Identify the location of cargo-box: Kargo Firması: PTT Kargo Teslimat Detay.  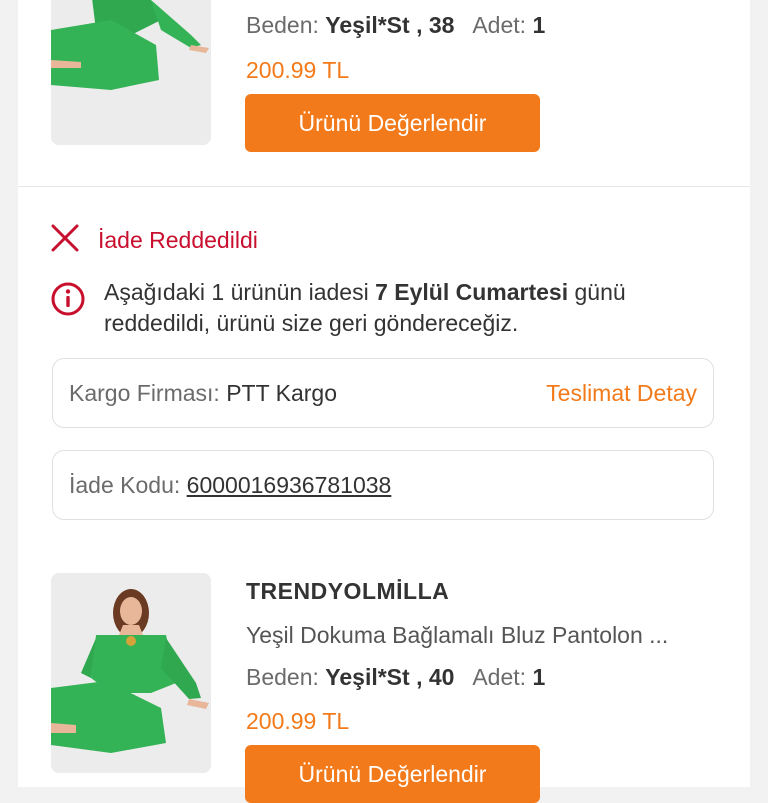
(383, 393).